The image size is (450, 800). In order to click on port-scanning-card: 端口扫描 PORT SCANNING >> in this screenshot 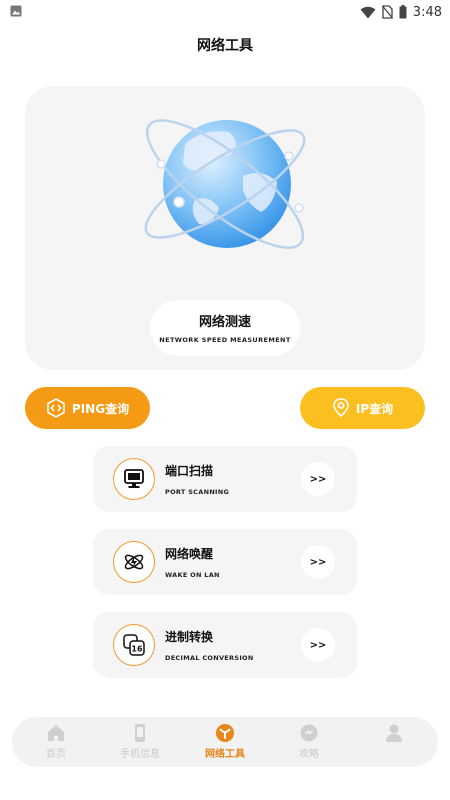, I will do `click(225, 479)`.